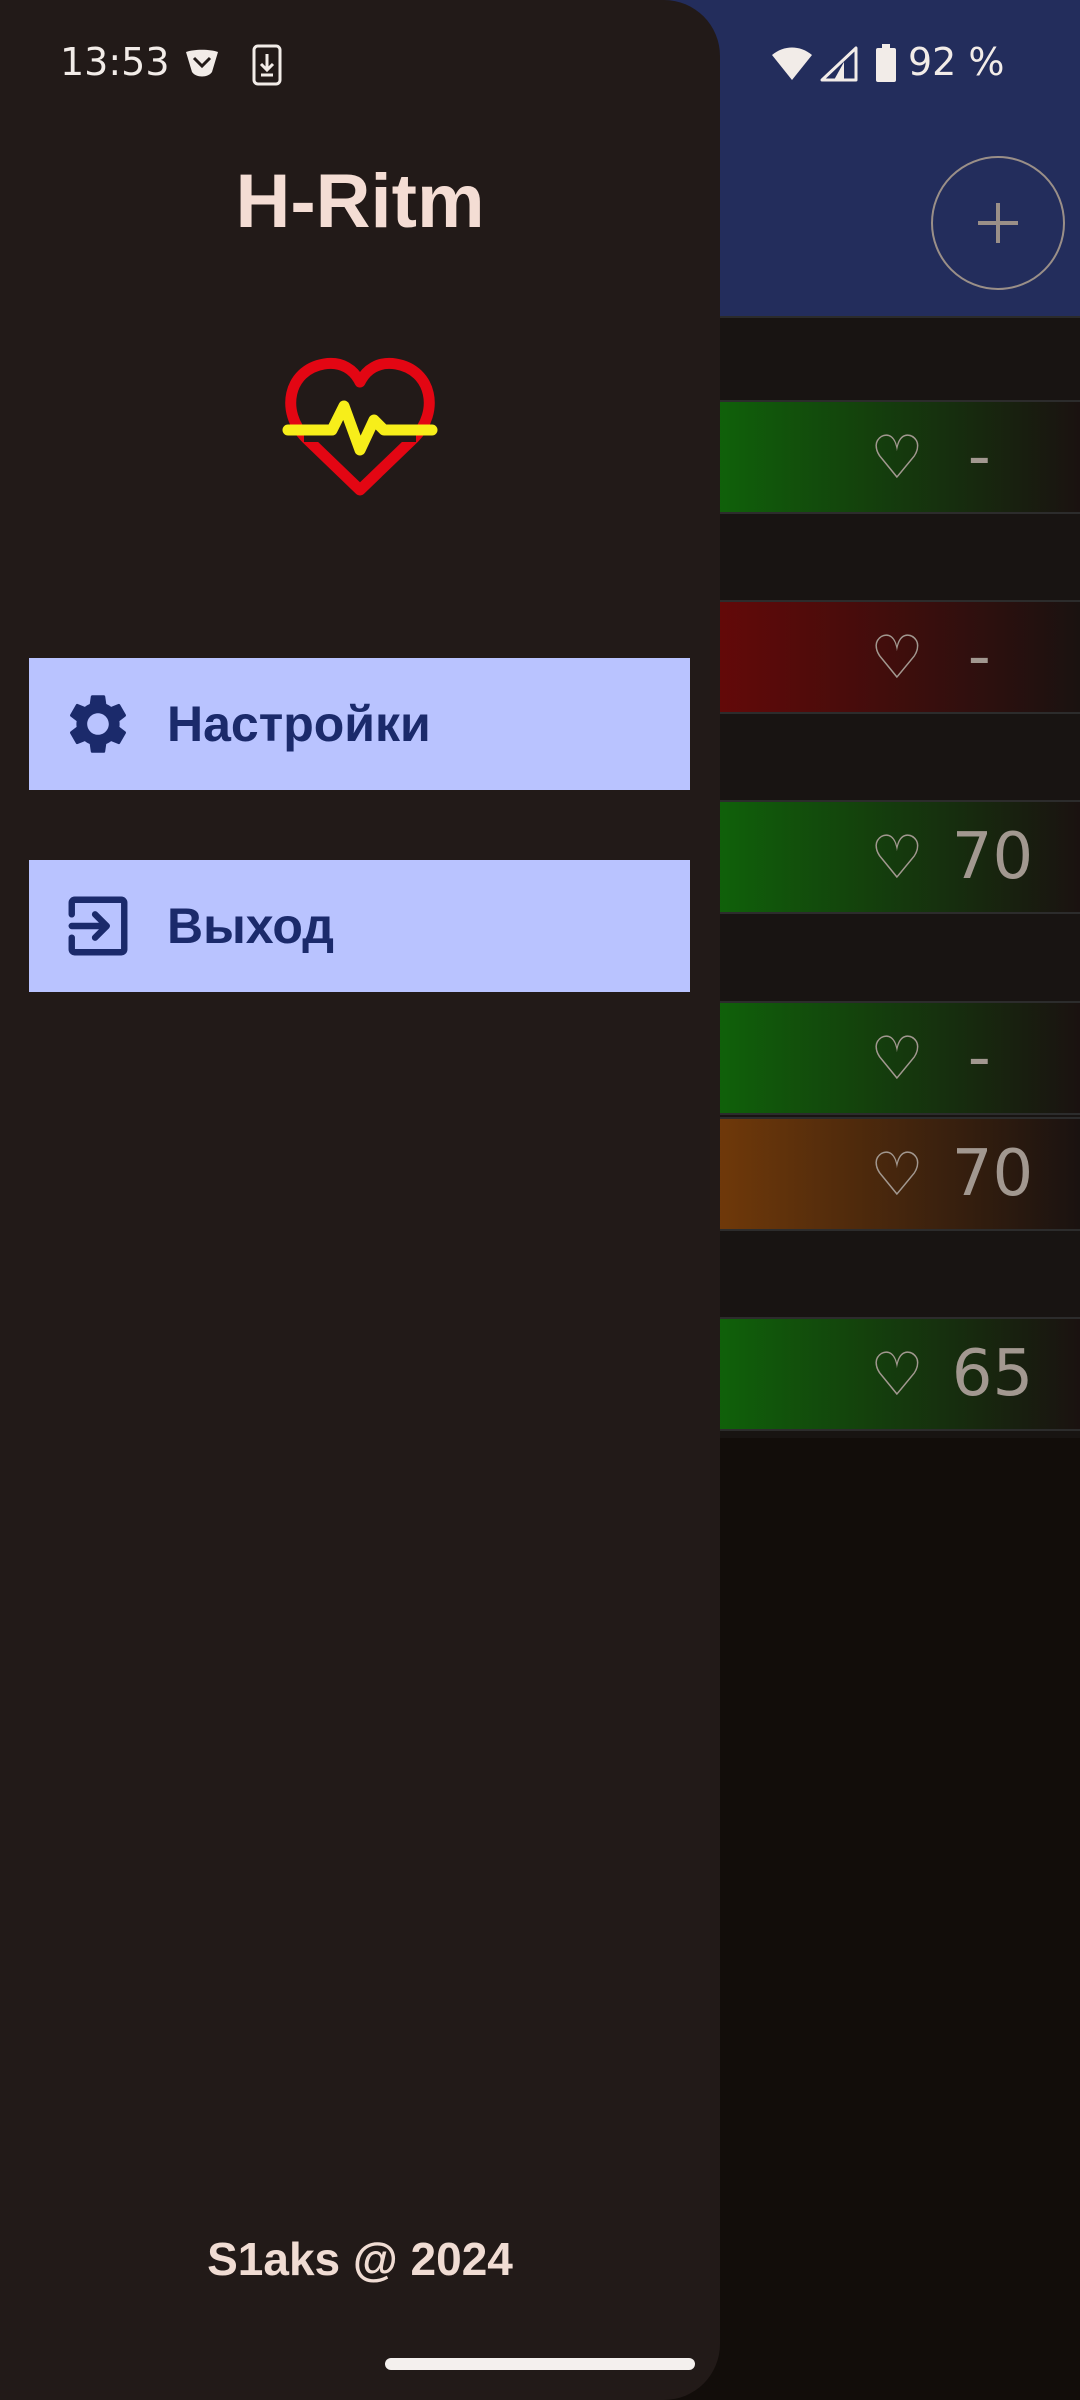 This screenshot has height=2400, width=1080. What do you see at coordinates (98, 926) in the screenshot?
I see `logout-icon` at bounding box center [98, 926].